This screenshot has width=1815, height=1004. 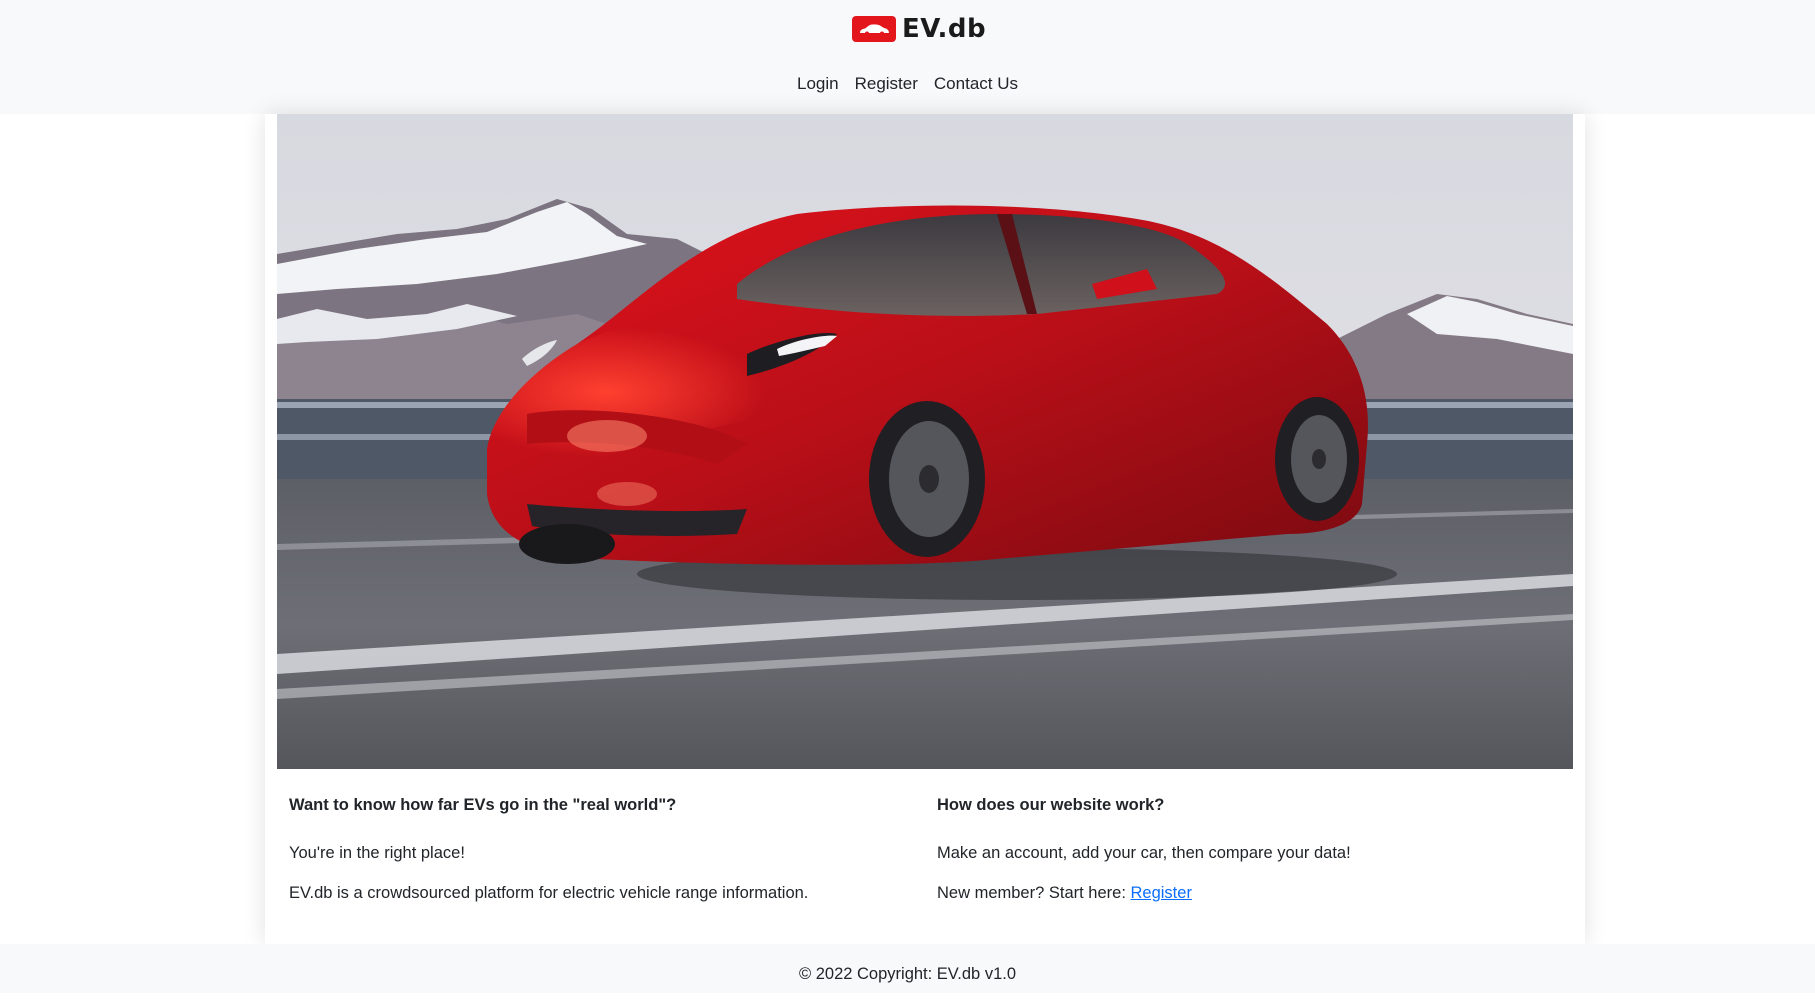 What do you see at coordinates (907, 974) in the screenshot?
I see `copyright-text: © 2022 Copyright: EV.db v1.0` at bounding box center [907, 974].